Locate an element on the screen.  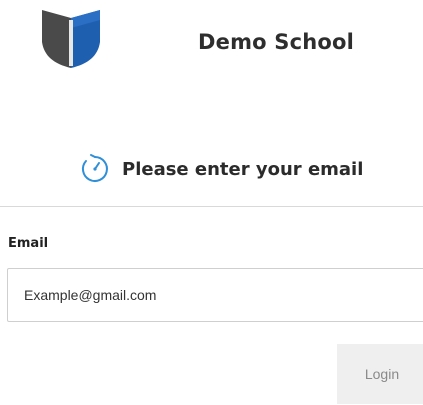
timer-icon is located at coordinates (94, 168).